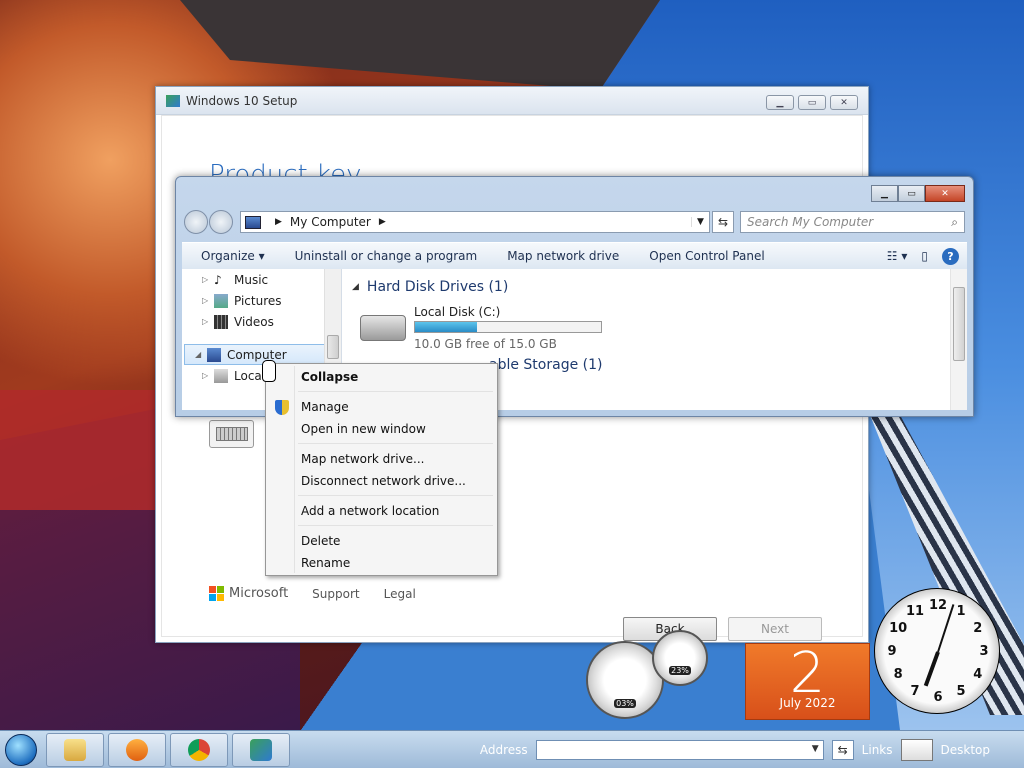  I want to click on go-button: ⇆, so click(842, 749).